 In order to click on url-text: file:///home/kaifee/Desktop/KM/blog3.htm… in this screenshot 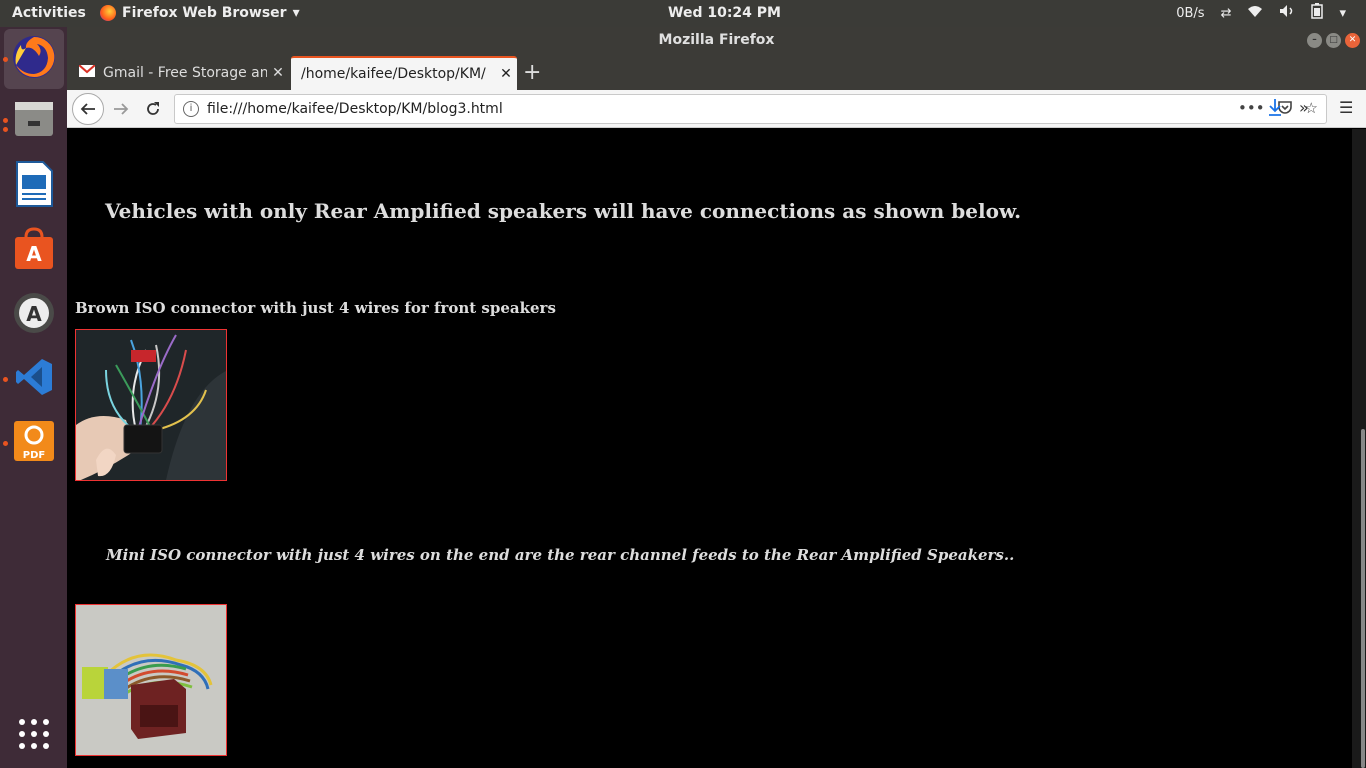, I will do `click(355, 109)`.